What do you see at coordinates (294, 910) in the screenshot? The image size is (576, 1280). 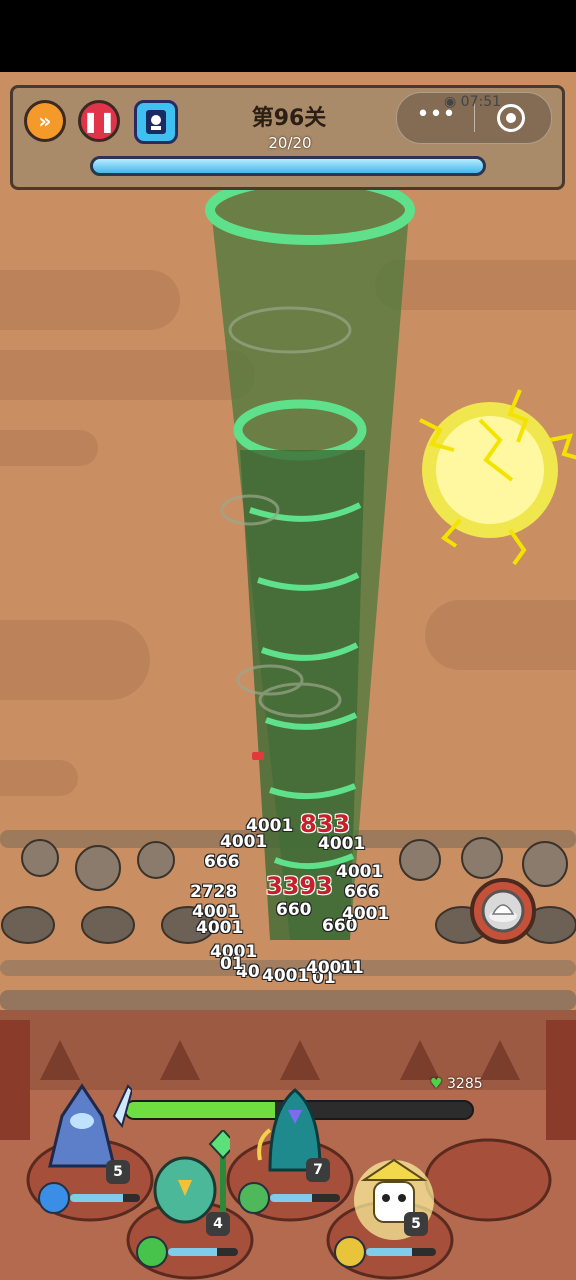 I see `damage-number: 660` at bounding box center [294, 910].